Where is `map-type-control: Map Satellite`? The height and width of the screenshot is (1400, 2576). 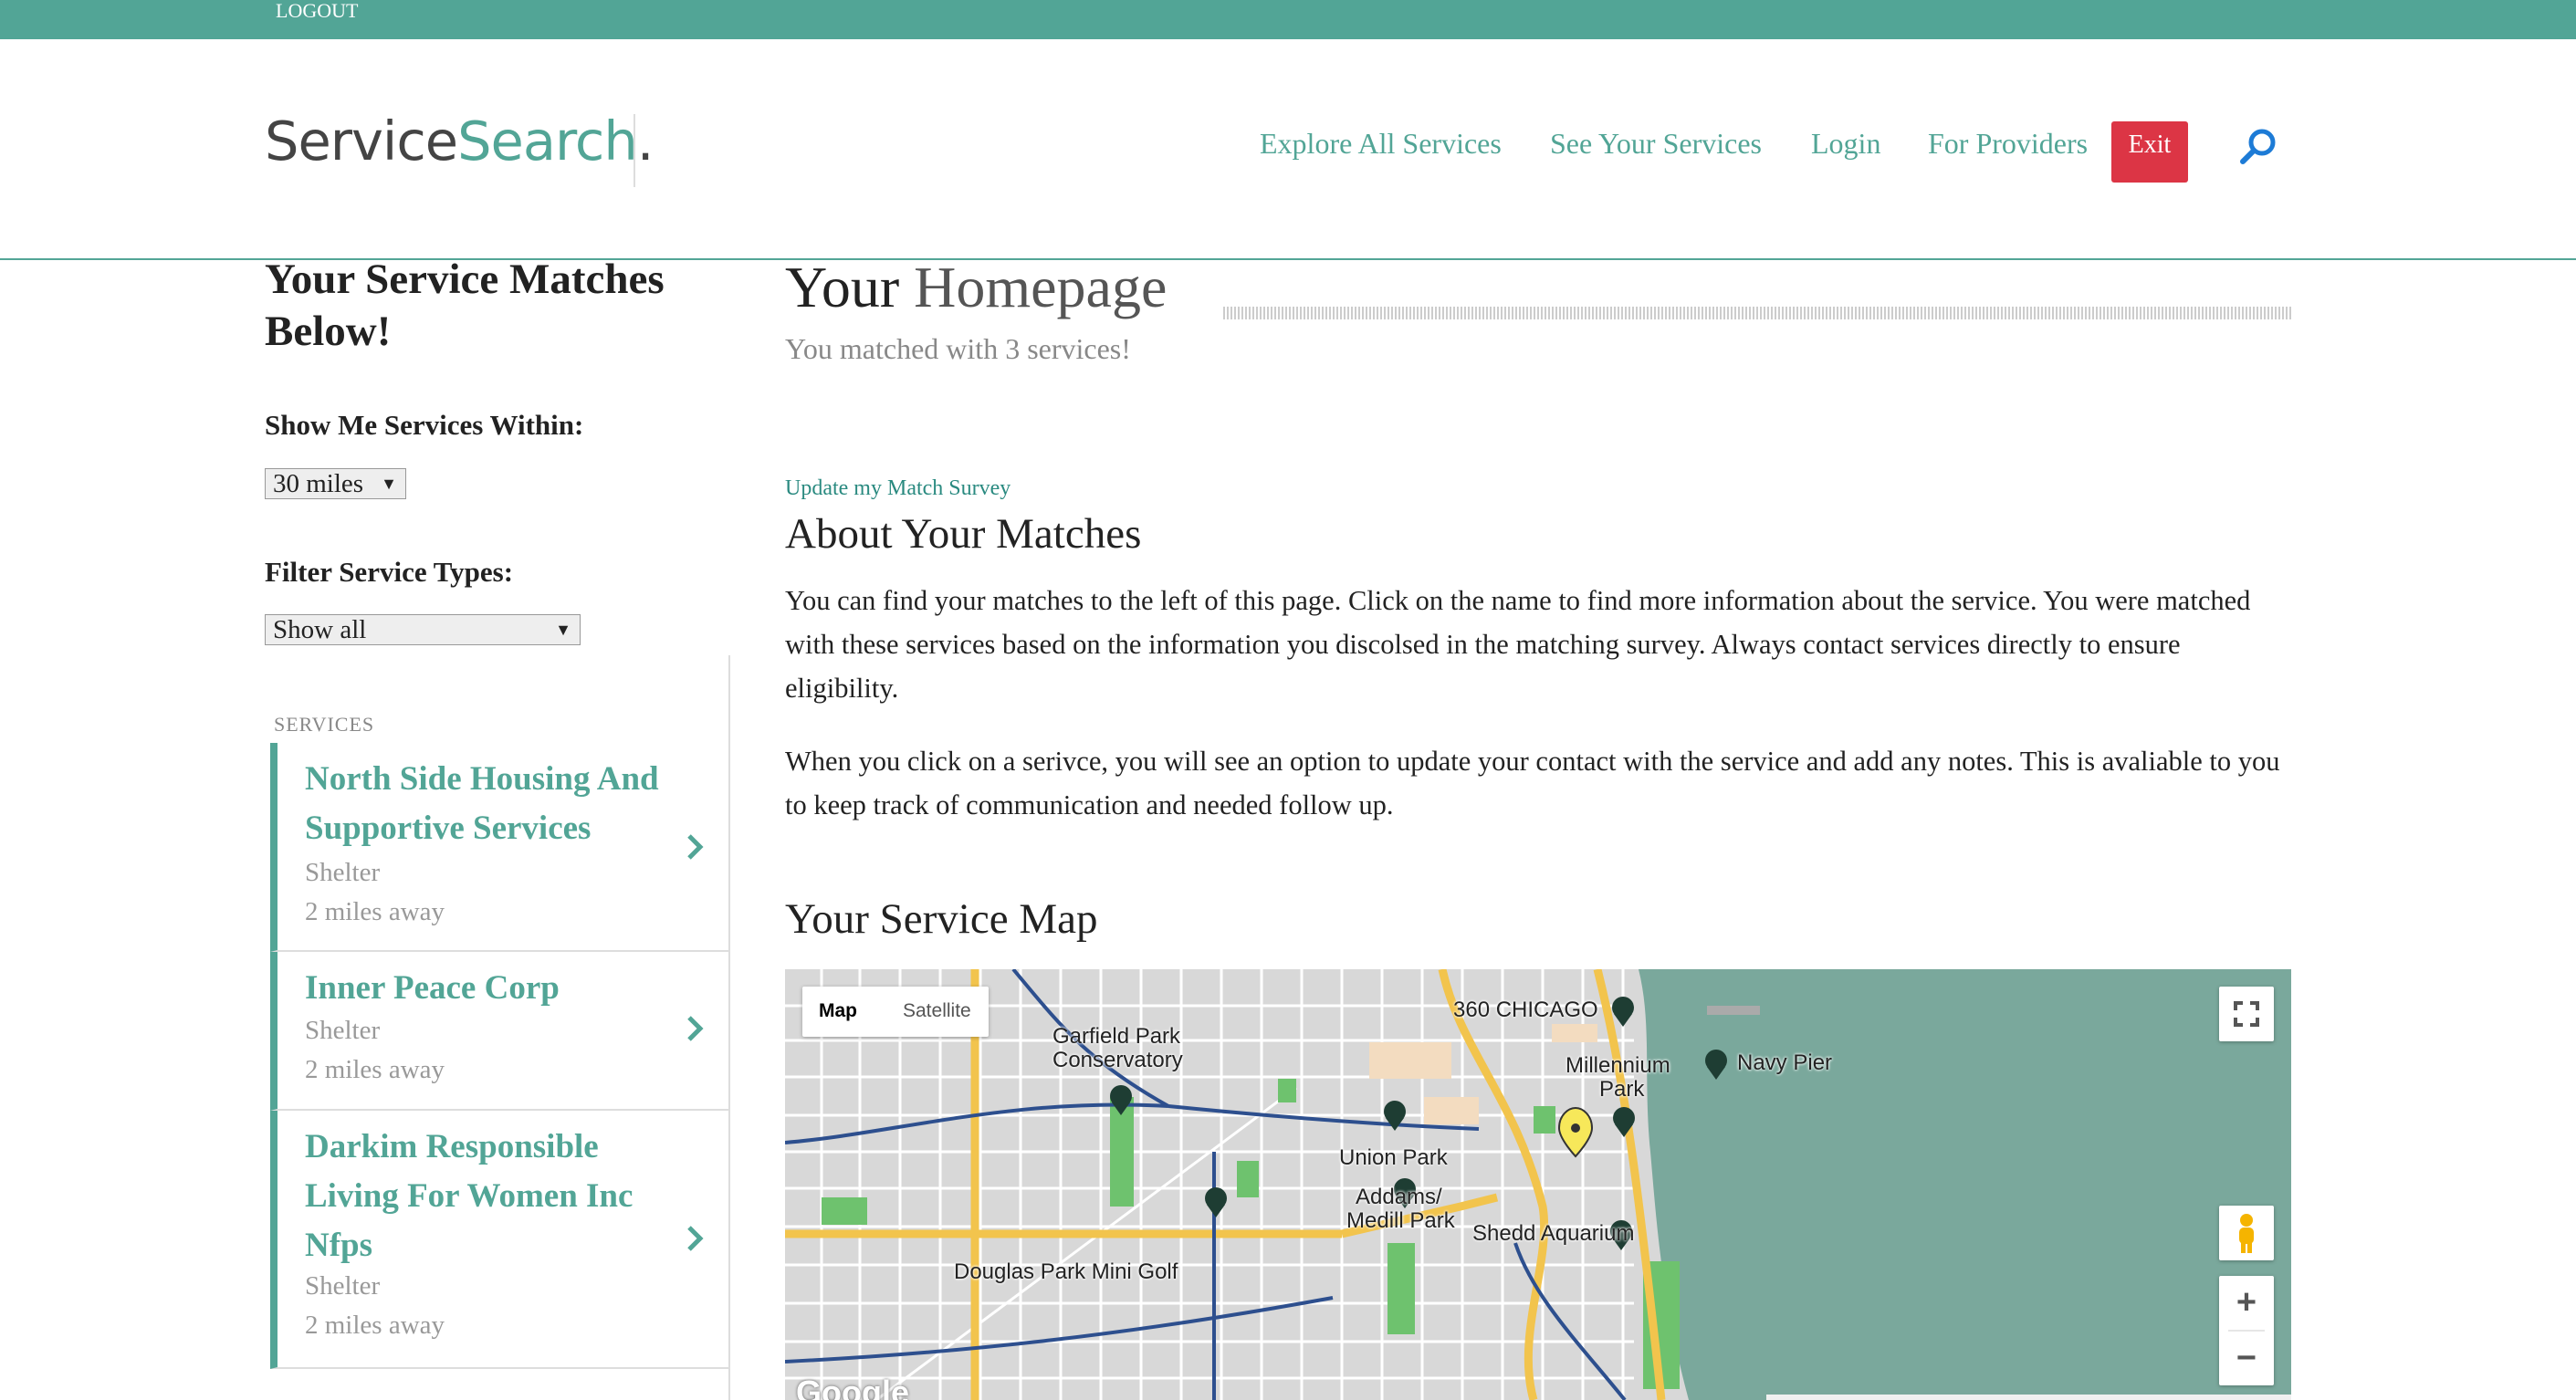 map-type-control: Map Satellite is located at coordinates (895, 1012).